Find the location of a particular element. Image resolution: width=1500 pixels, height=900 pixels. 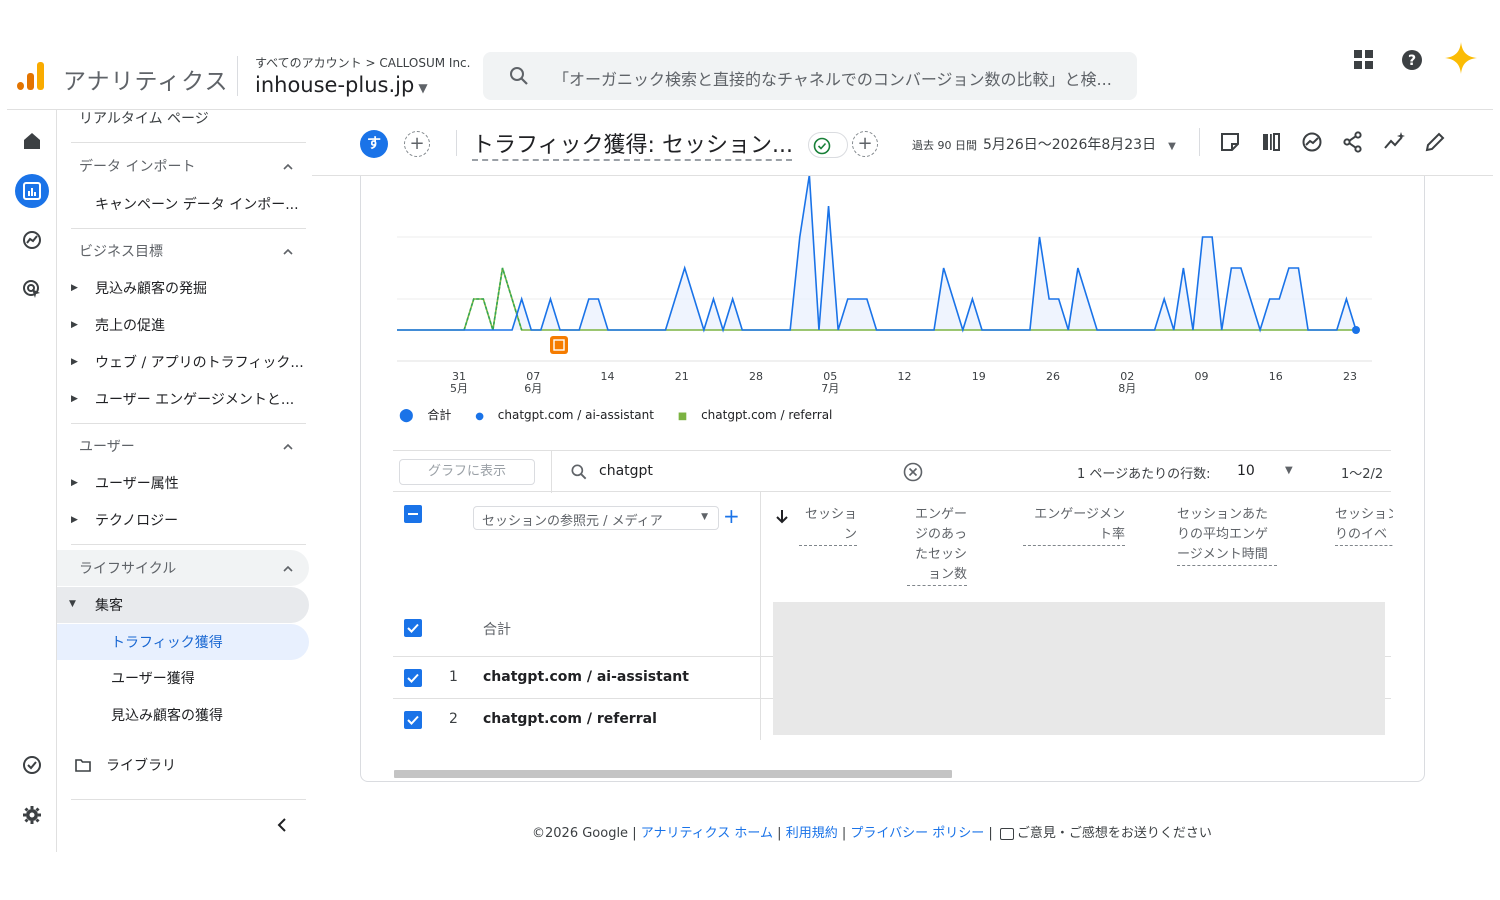

dimension-label: セッションの参照元 / メディア is located at coordinates (572, 521).